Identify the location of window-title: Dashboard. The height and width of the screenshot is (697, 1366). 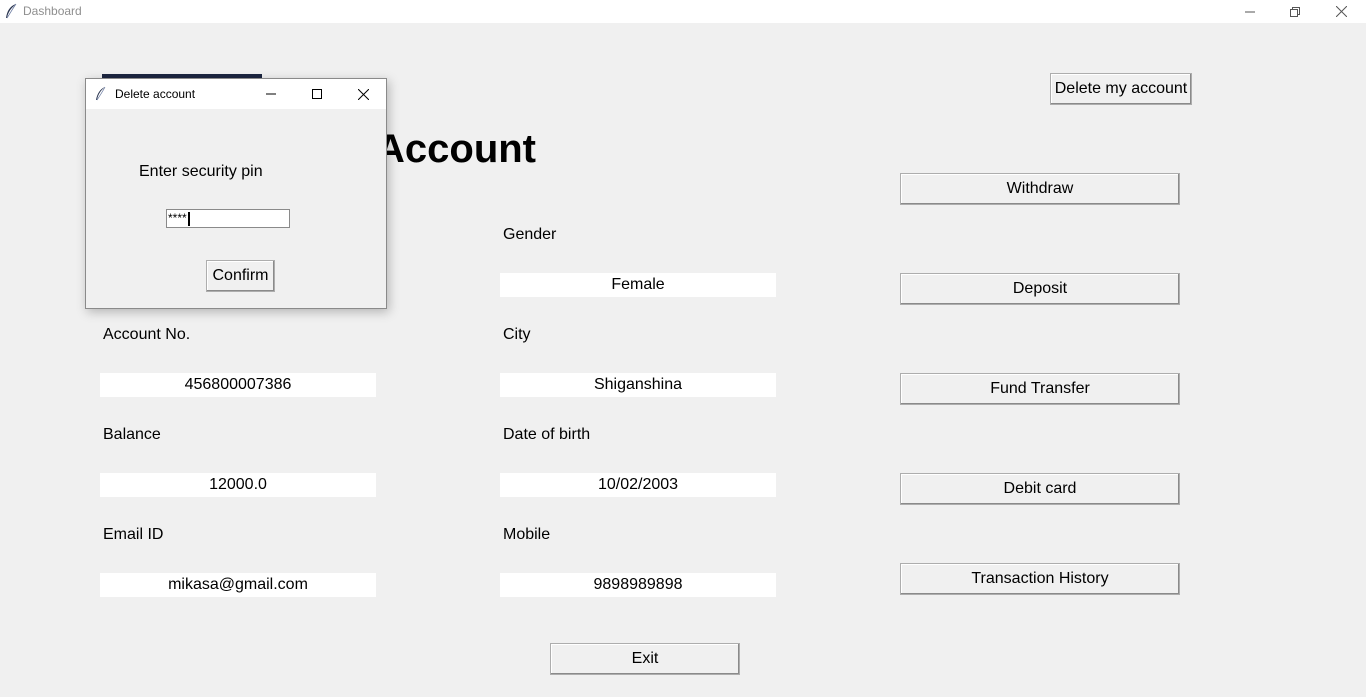
(52, 11).